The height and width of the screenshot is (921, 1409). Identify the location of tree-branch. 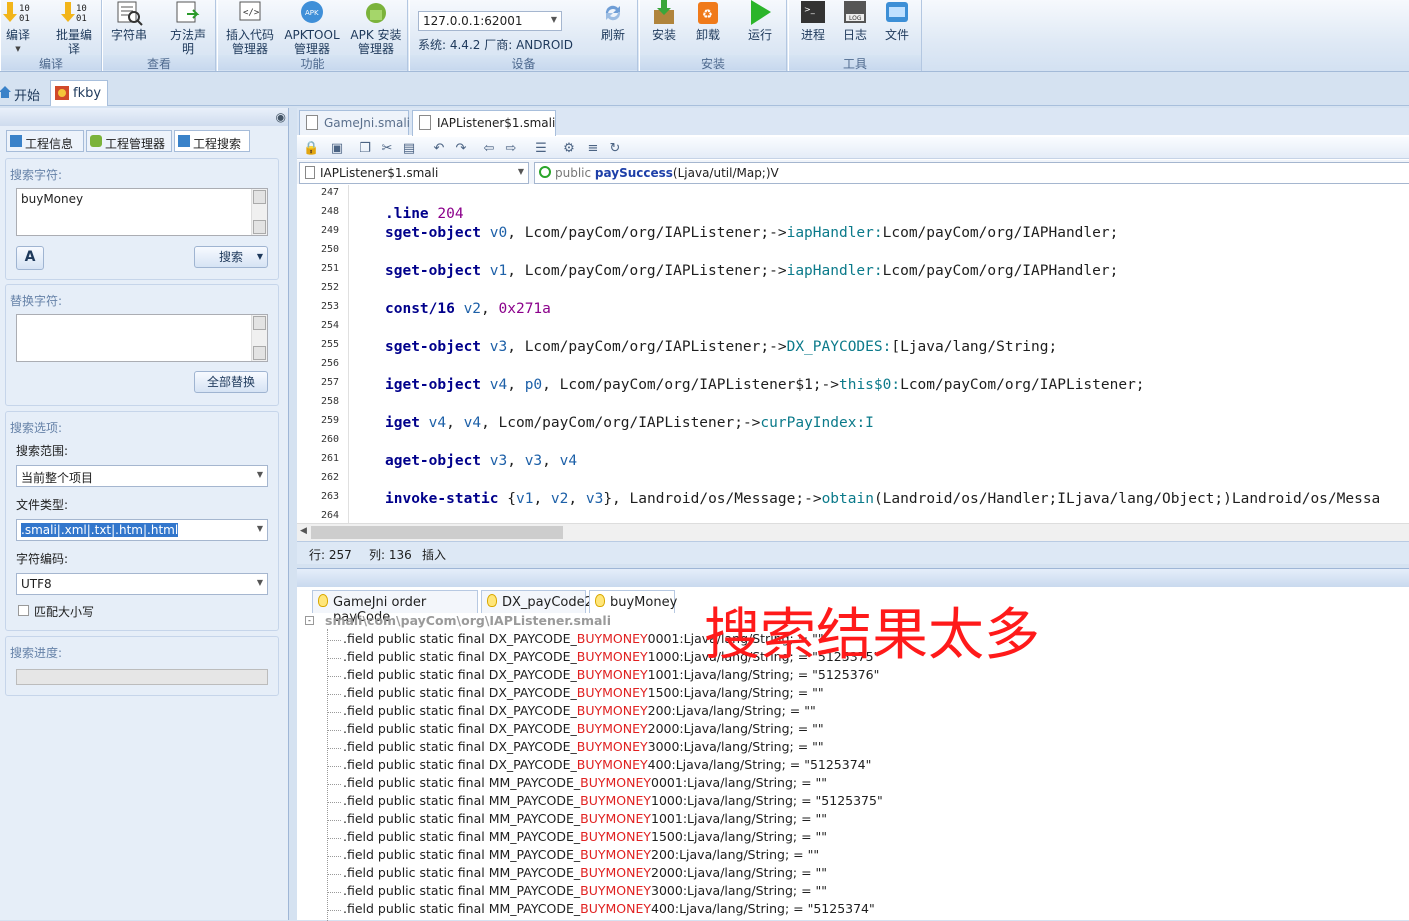
(334, 820).